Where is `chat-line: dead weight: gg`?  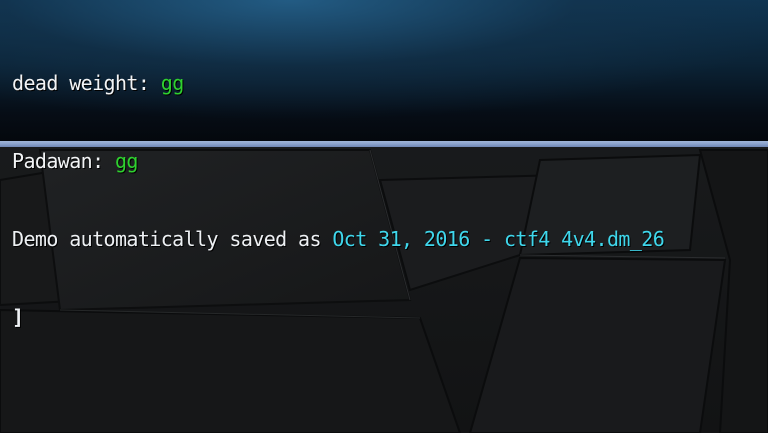 chat-line: dead weight: gg is located at coordinates (338, 83).